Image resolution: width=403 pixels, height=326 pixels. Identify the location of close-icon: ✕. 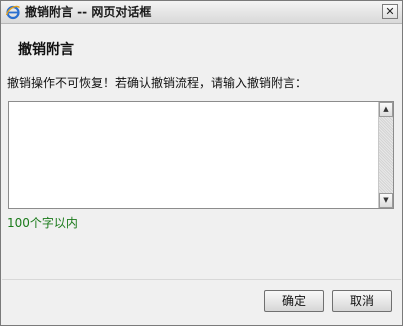
(390, 11).